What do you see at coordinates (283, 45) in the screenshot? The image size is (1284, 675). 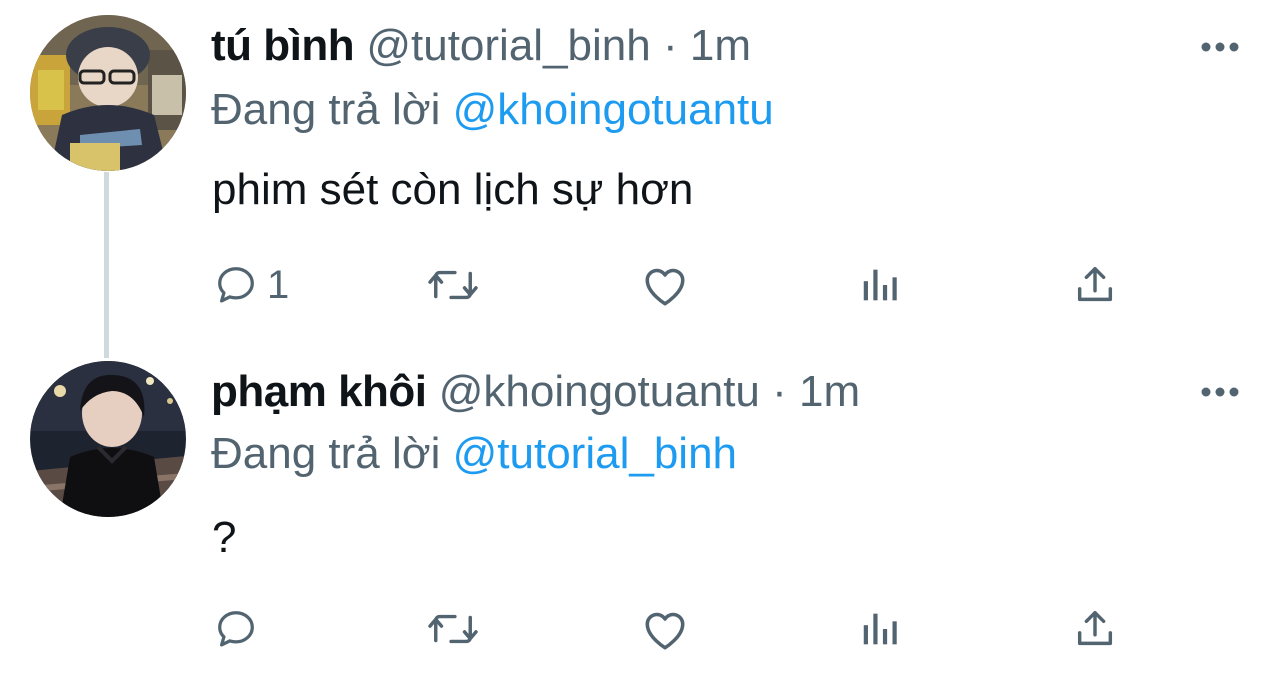 I see `display-name: tú bình` at bounding box center [283, 45].